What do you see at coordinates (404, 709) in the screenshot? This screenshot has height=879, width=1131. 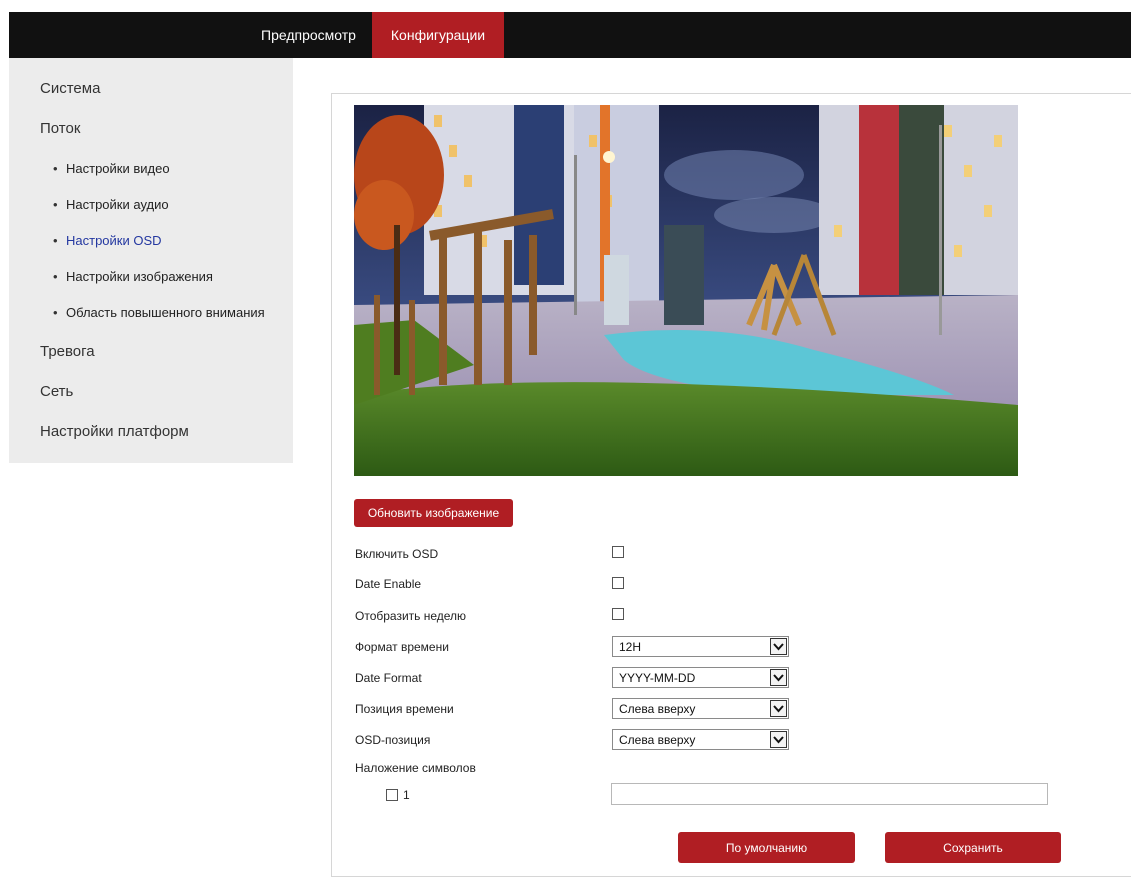 I see `time-position-label: Позиция времени` at bounding box center [404, 709].